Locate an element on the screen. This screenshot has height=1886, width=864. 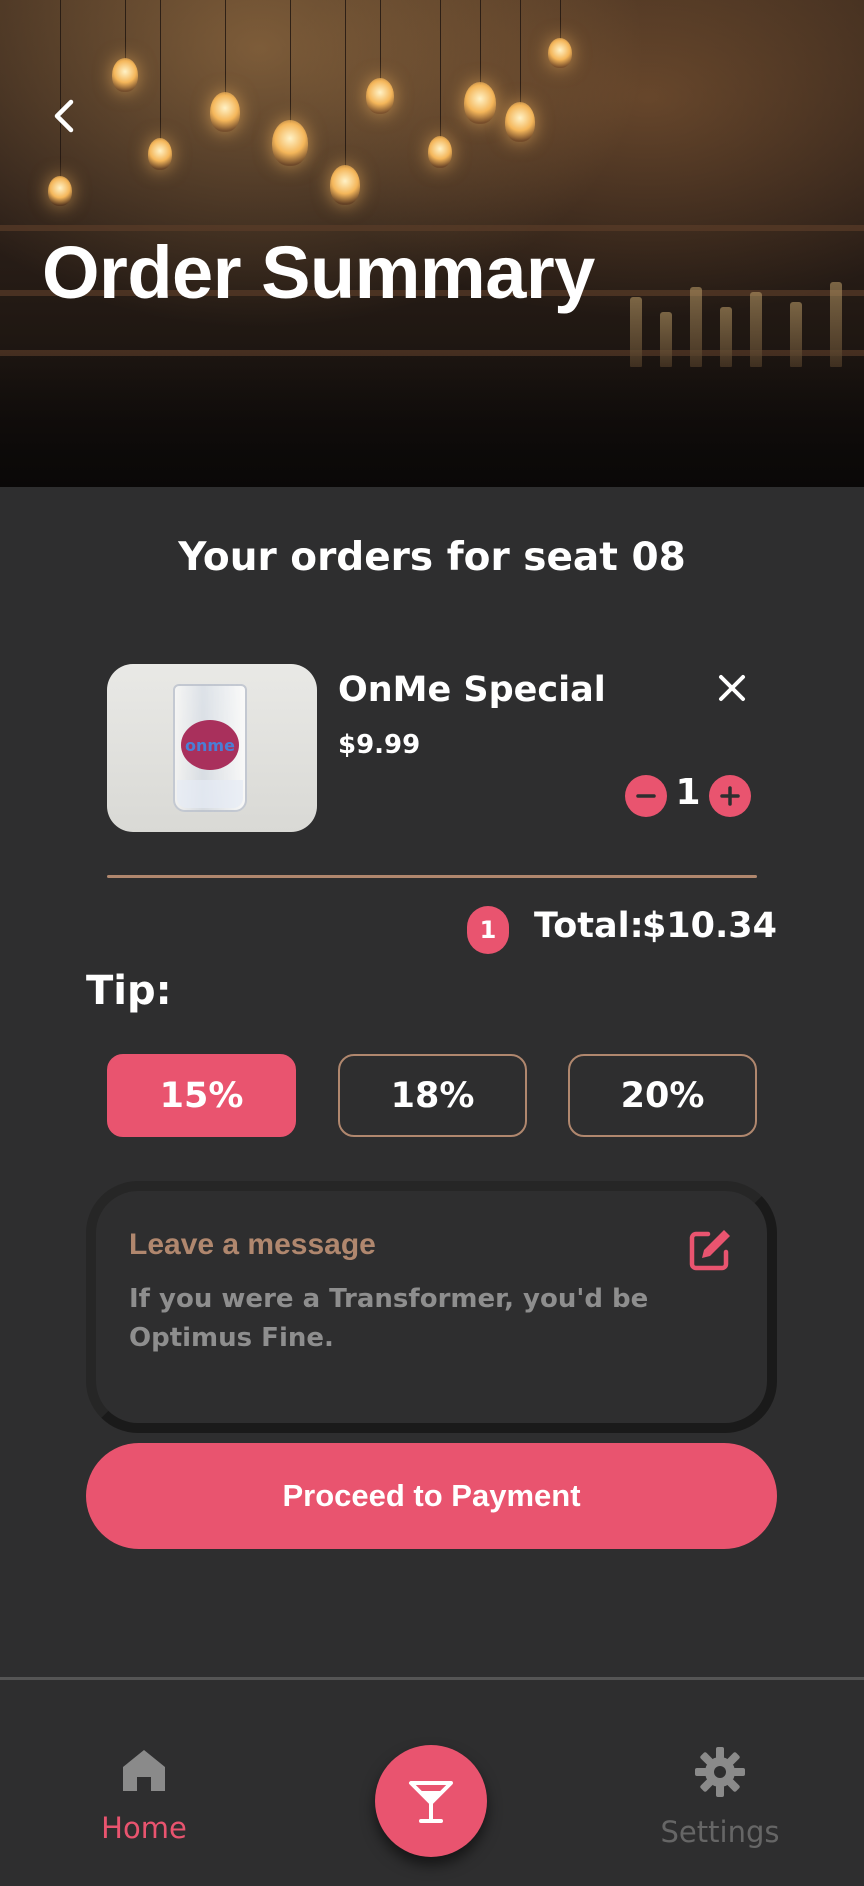
order-divider is located at coordinates (432, 876).